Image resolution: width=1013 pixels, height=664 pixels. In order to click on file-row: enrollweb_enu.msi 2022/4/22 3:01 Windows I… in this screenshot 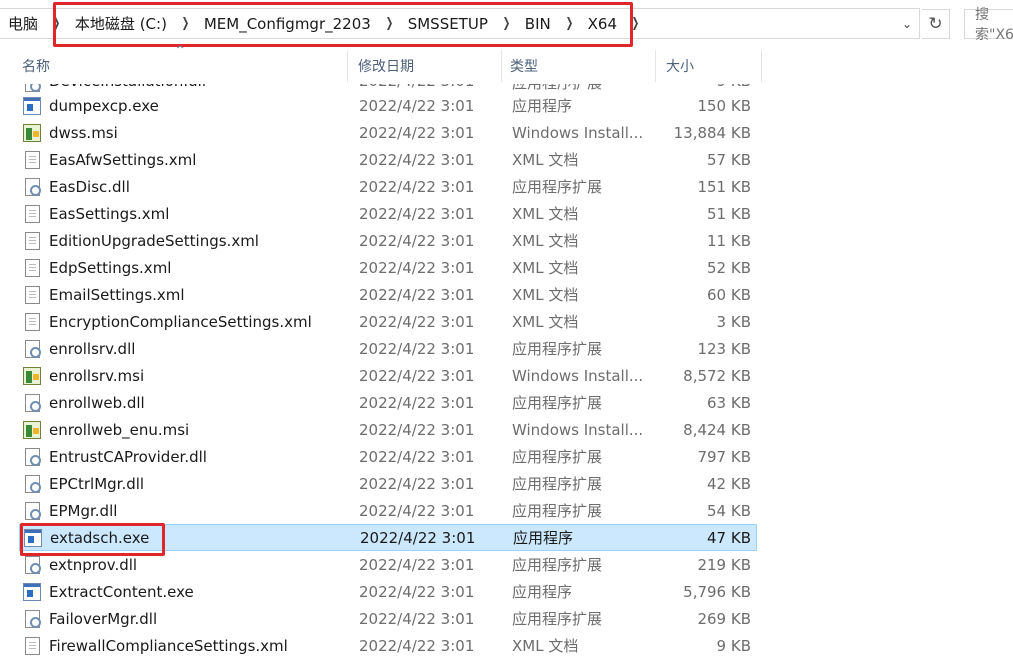, I will do `click(506, 429)`.